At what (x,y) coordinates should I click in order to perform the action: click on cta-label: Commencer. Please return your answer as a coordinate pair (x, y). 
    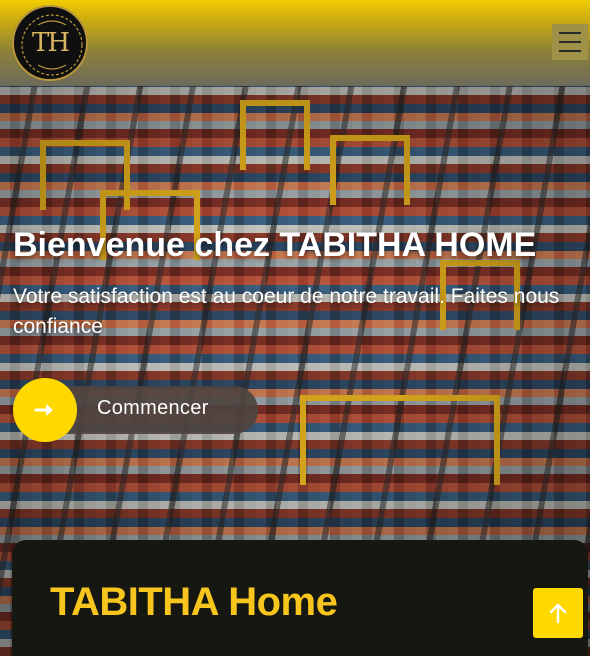
    Looking at the image, I should click on (153, 408).